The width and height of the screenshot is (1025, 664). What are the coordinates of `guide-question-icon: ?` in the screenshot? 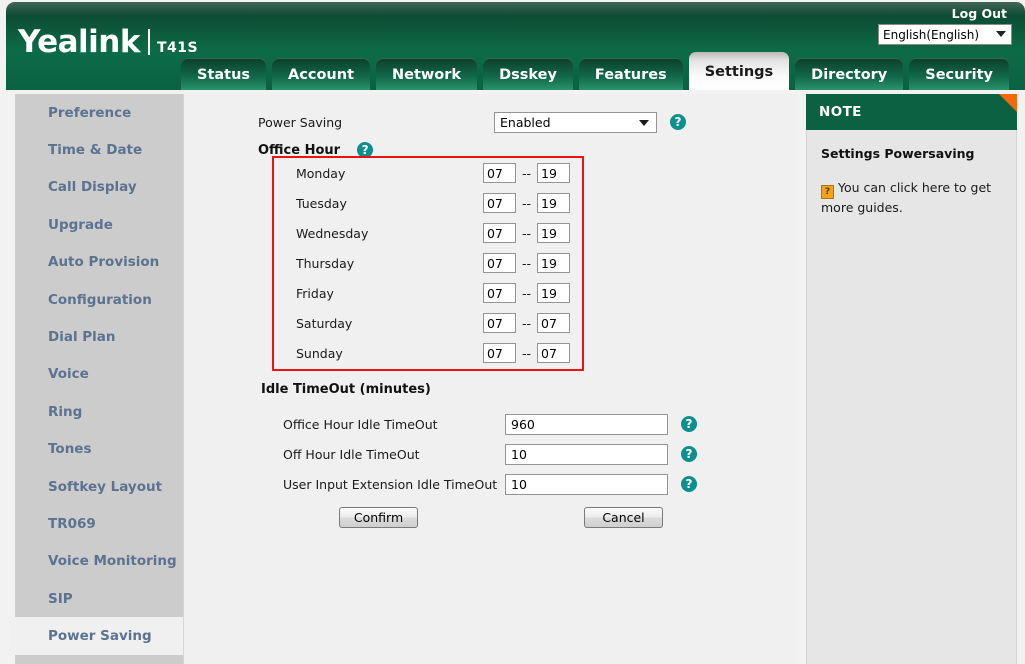 It's located at (827, 192).